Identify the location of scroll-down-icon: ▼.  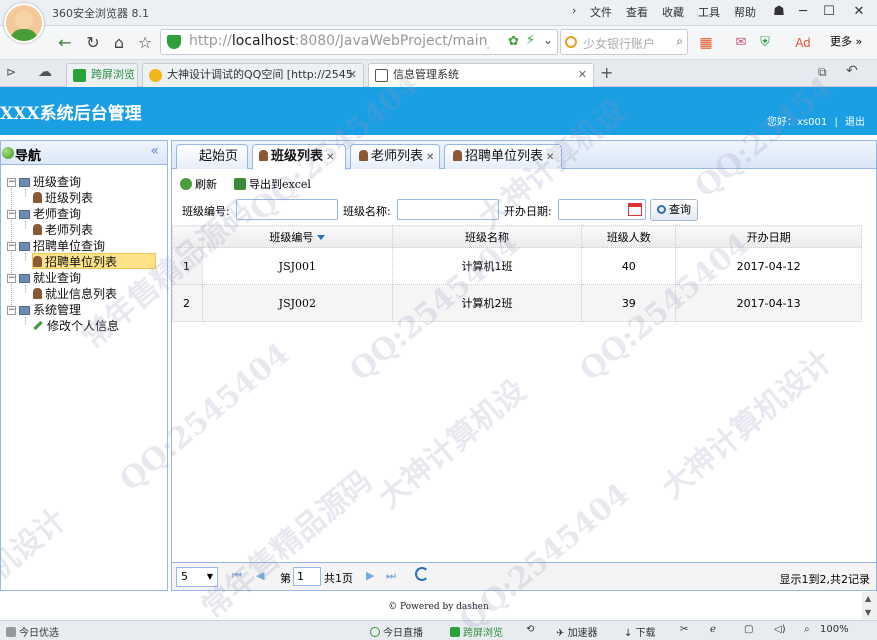
(868, 612).